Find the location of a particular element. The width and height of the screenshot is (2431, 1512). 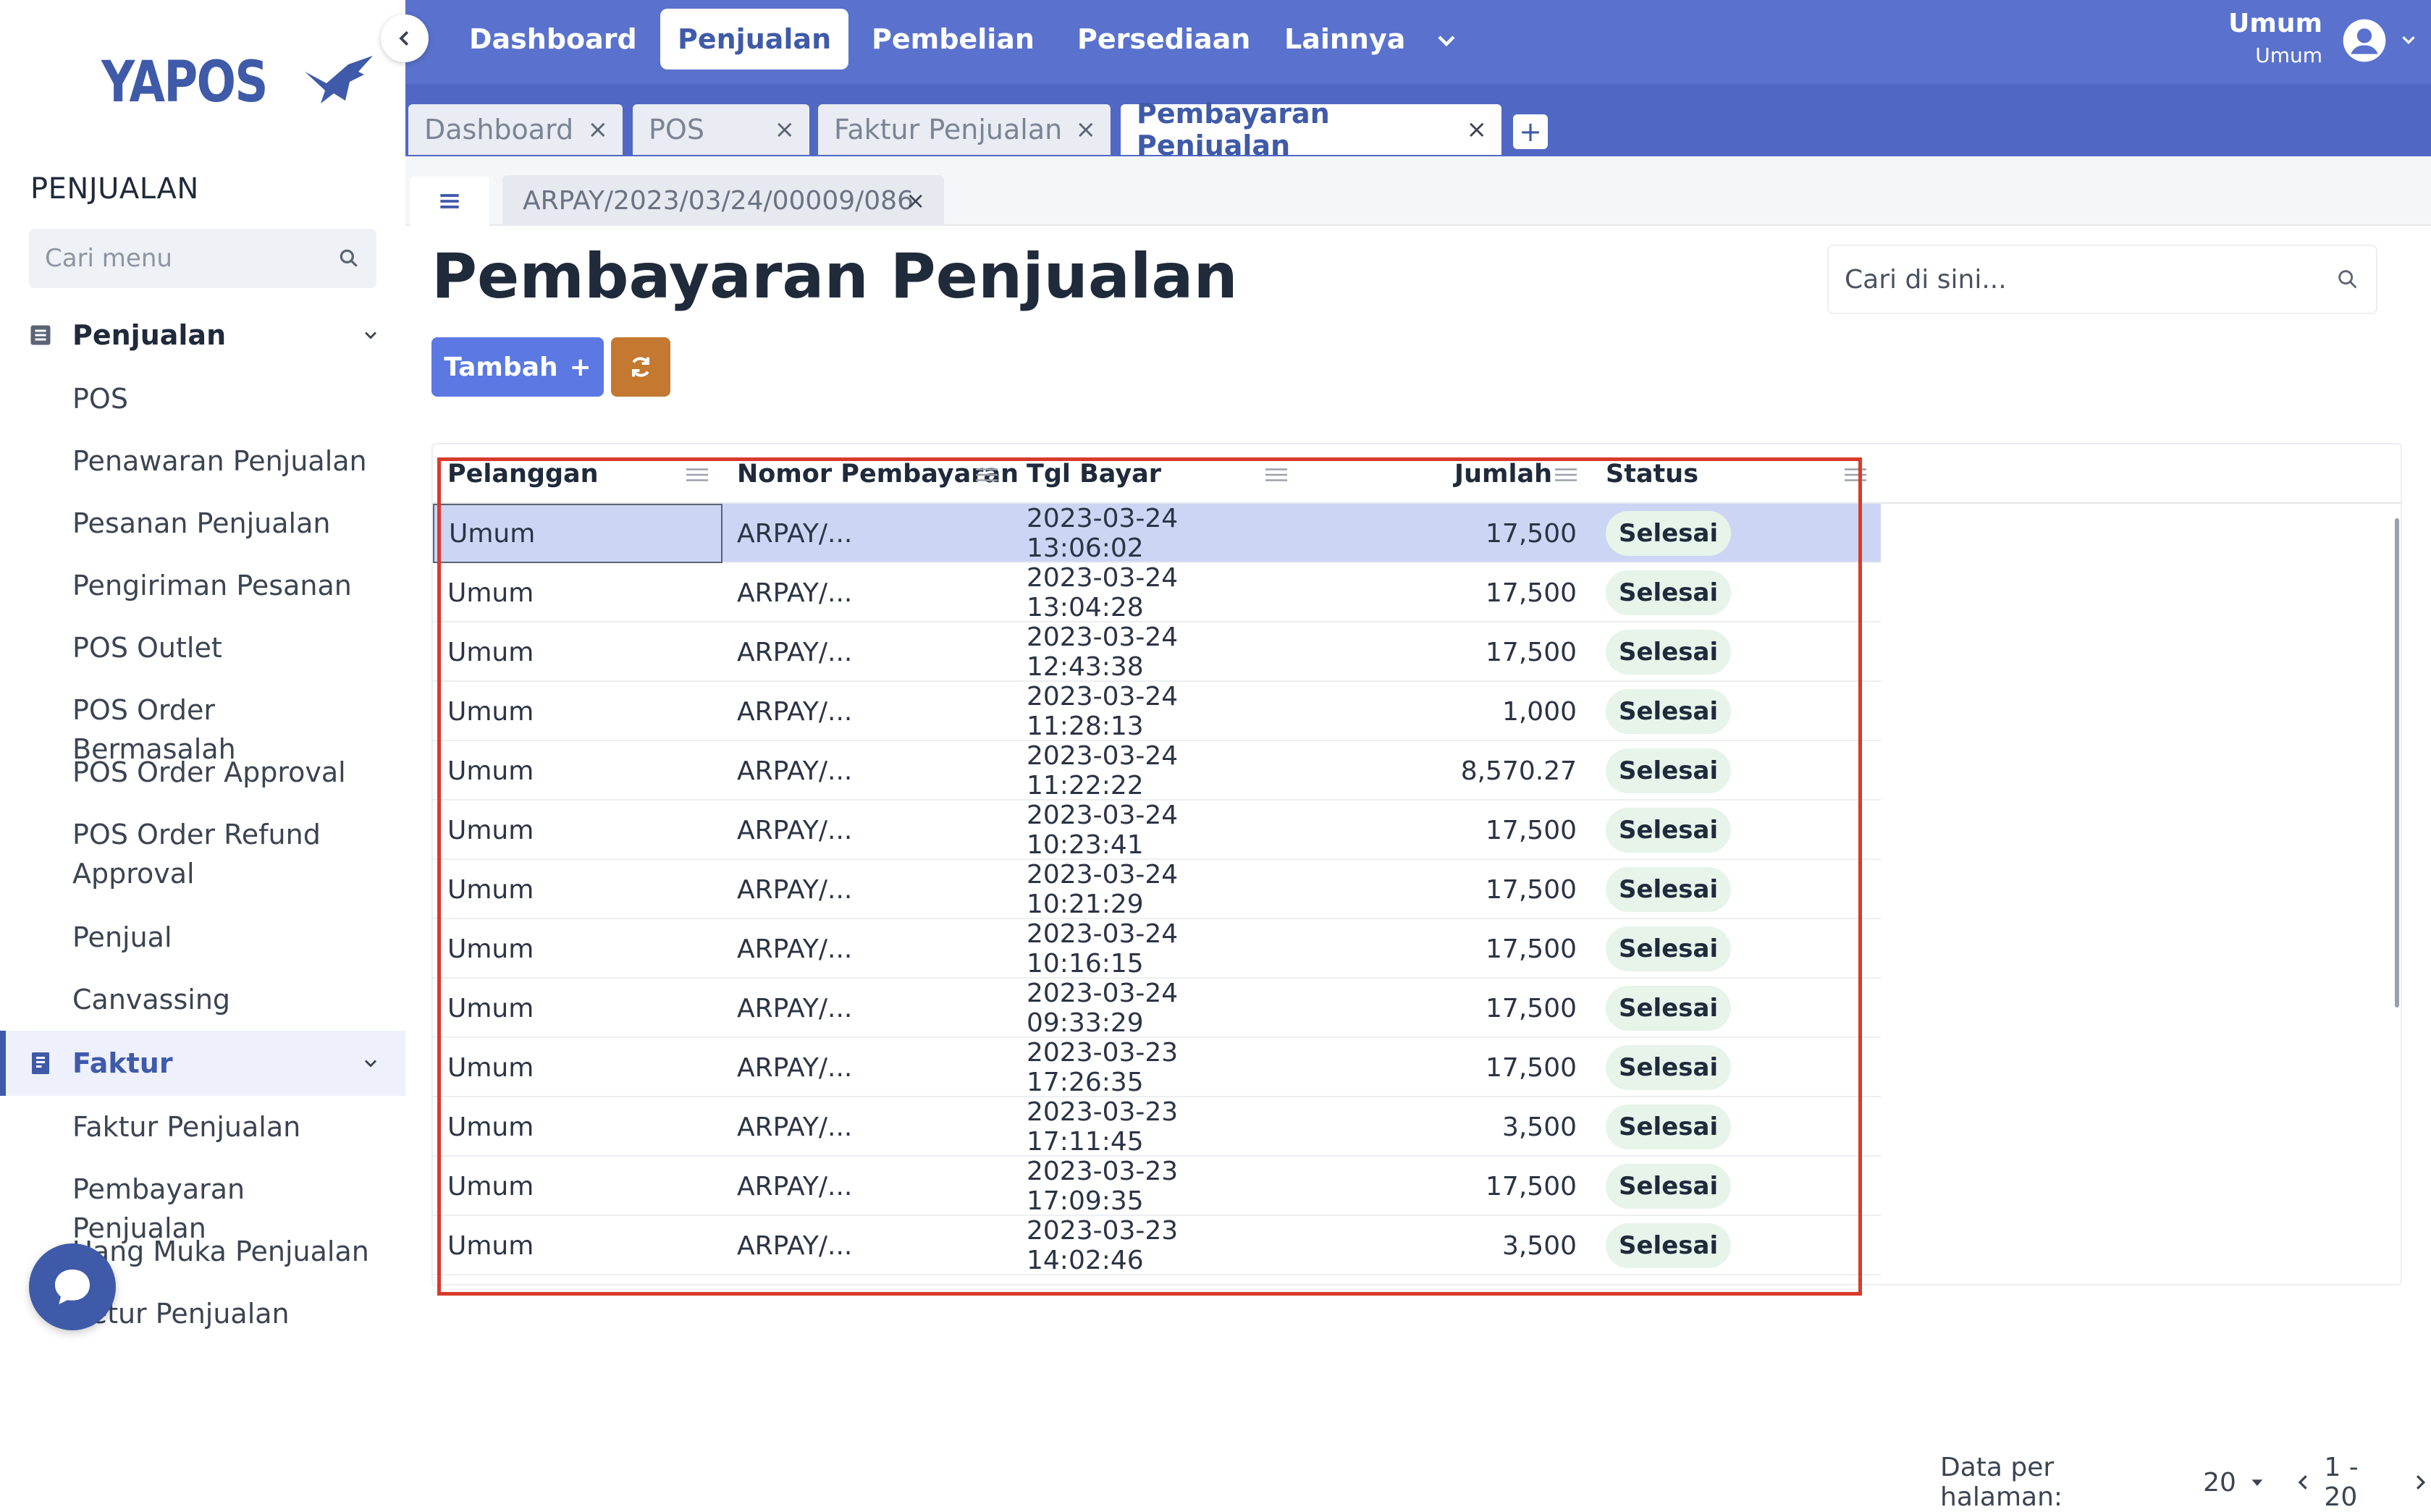

cell-tgl-bayar: 2023-03-23 17:26:35 is located at coordinates (1157, 1067).